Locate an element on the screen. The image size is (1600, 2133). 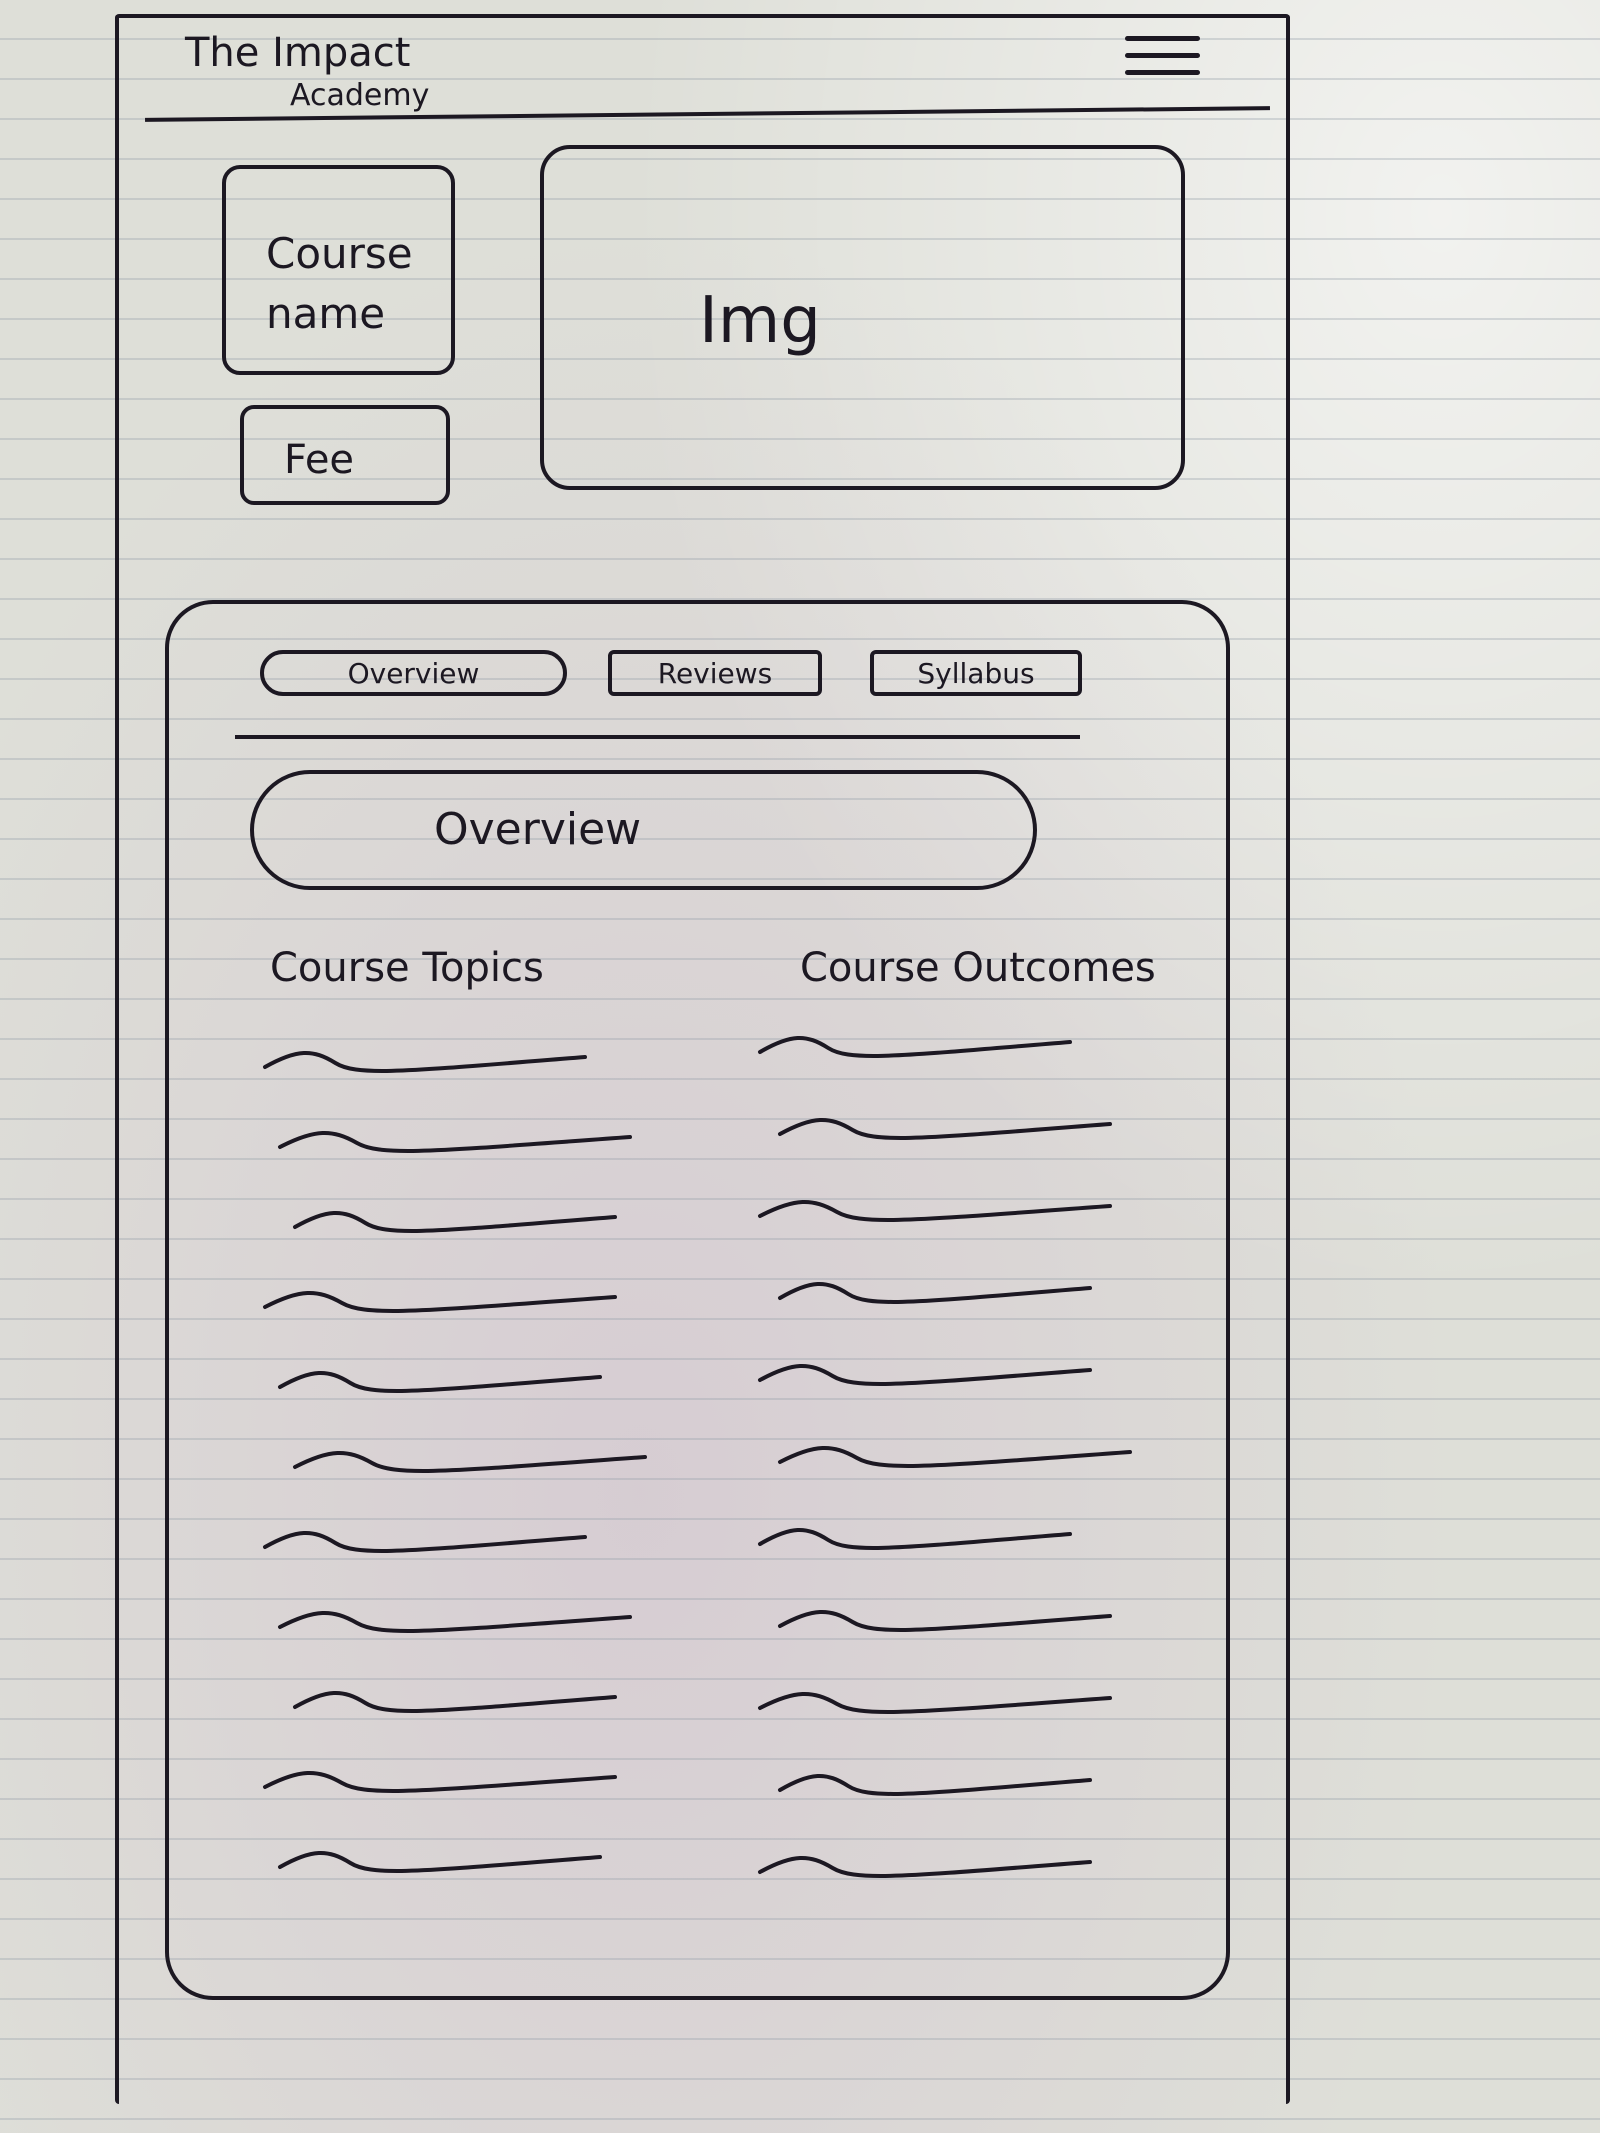
app-title-subtitle: Academy is located at coordinates (360, 95).